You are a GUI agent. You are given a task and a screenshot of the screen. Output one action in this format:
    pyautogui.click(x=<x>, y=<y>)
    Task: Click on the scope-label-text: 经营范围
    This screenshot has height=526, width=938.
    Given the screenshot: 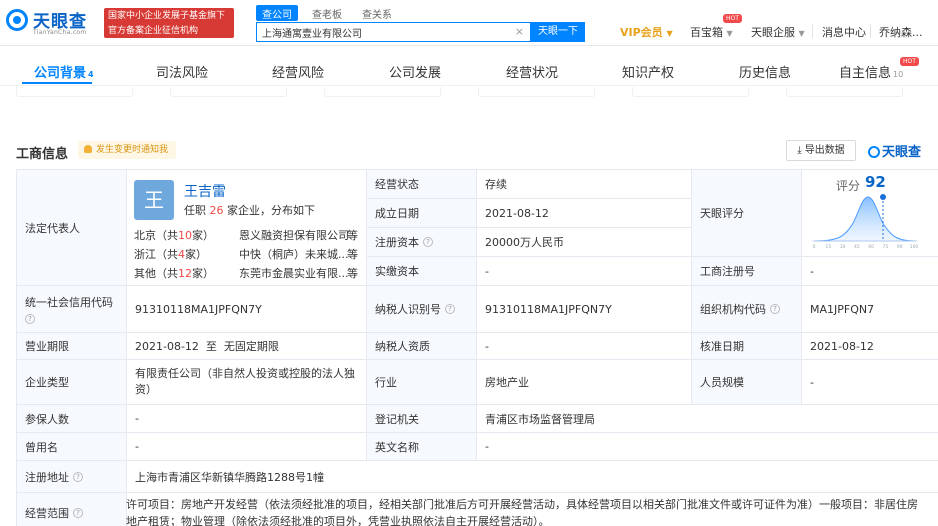 What is the action you would take?
    pyautogui.click(x=47, y=513)
    